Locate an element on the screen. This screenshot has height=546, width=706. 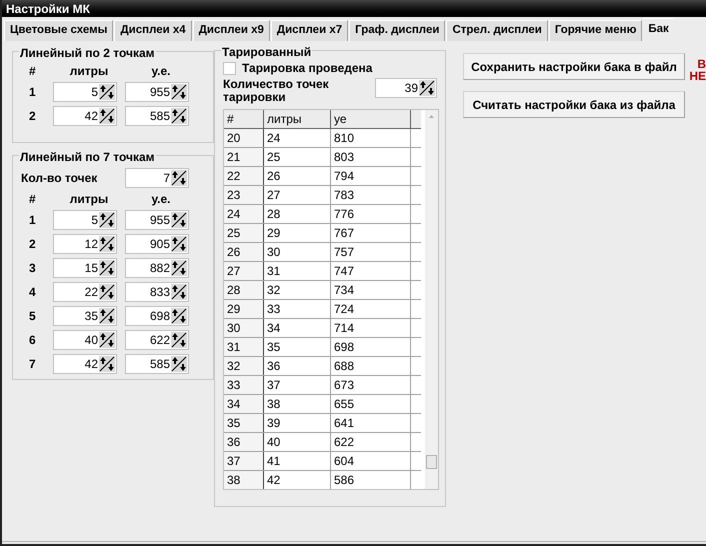
table-cell: 655 is located at coordinates (371, 404).